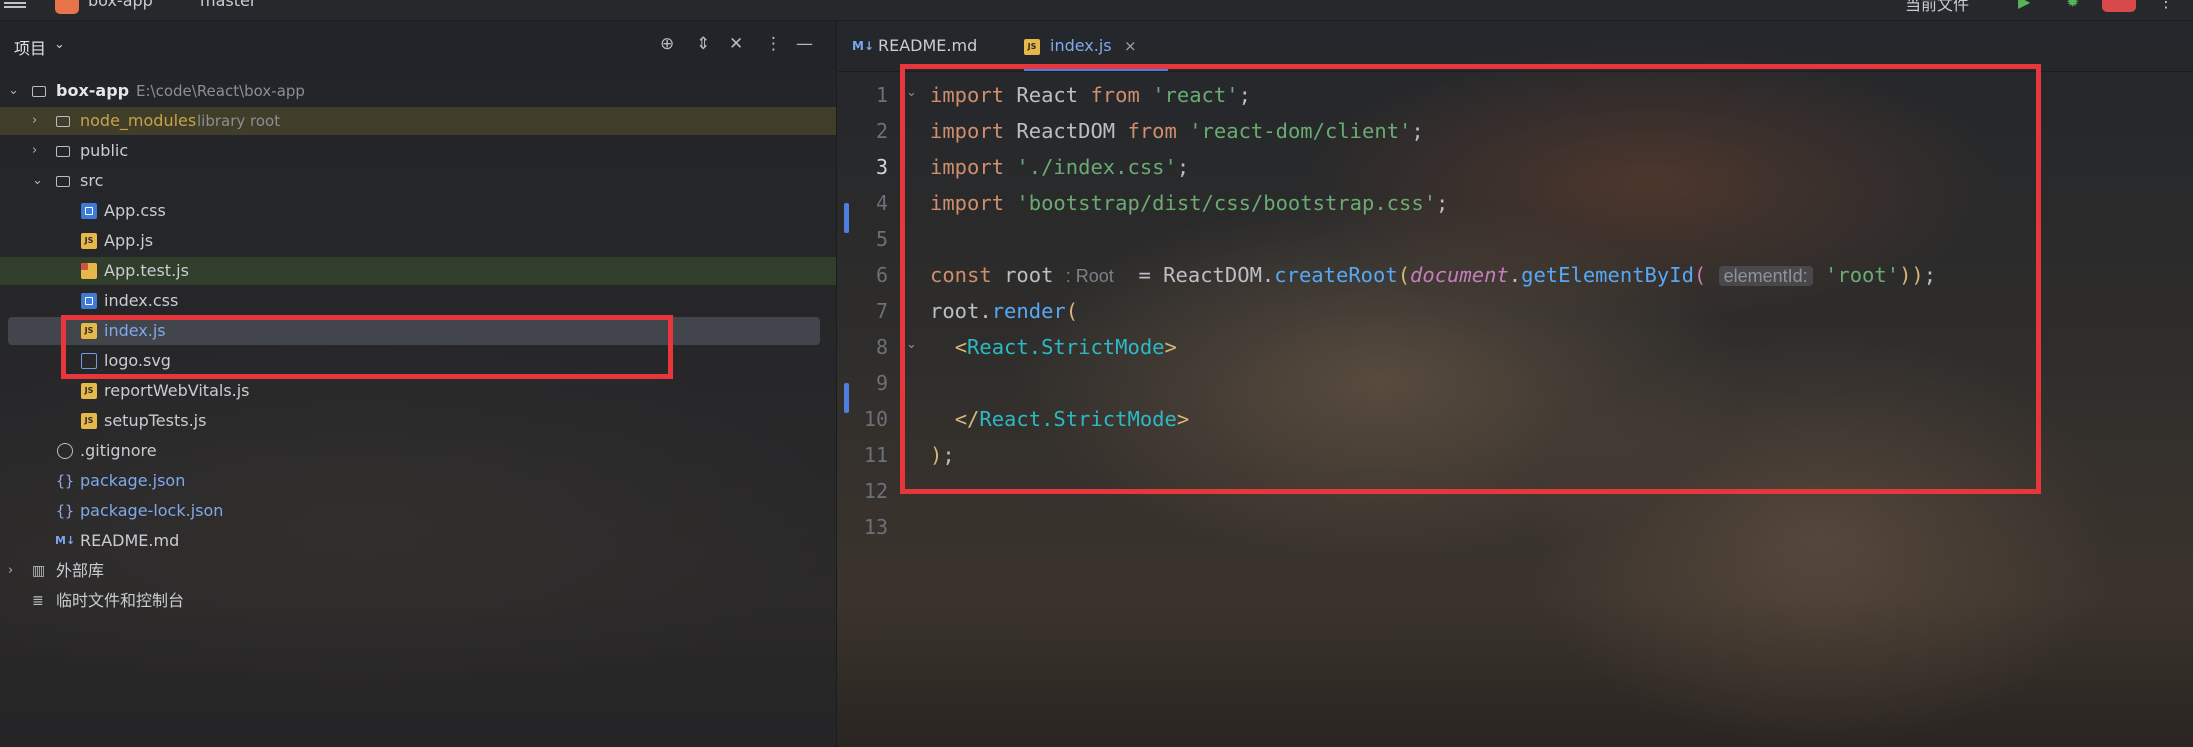  Describe the element at coordinates (418, 301) in the screenshot. I see `tree-item-index-css: index.css` at that location.